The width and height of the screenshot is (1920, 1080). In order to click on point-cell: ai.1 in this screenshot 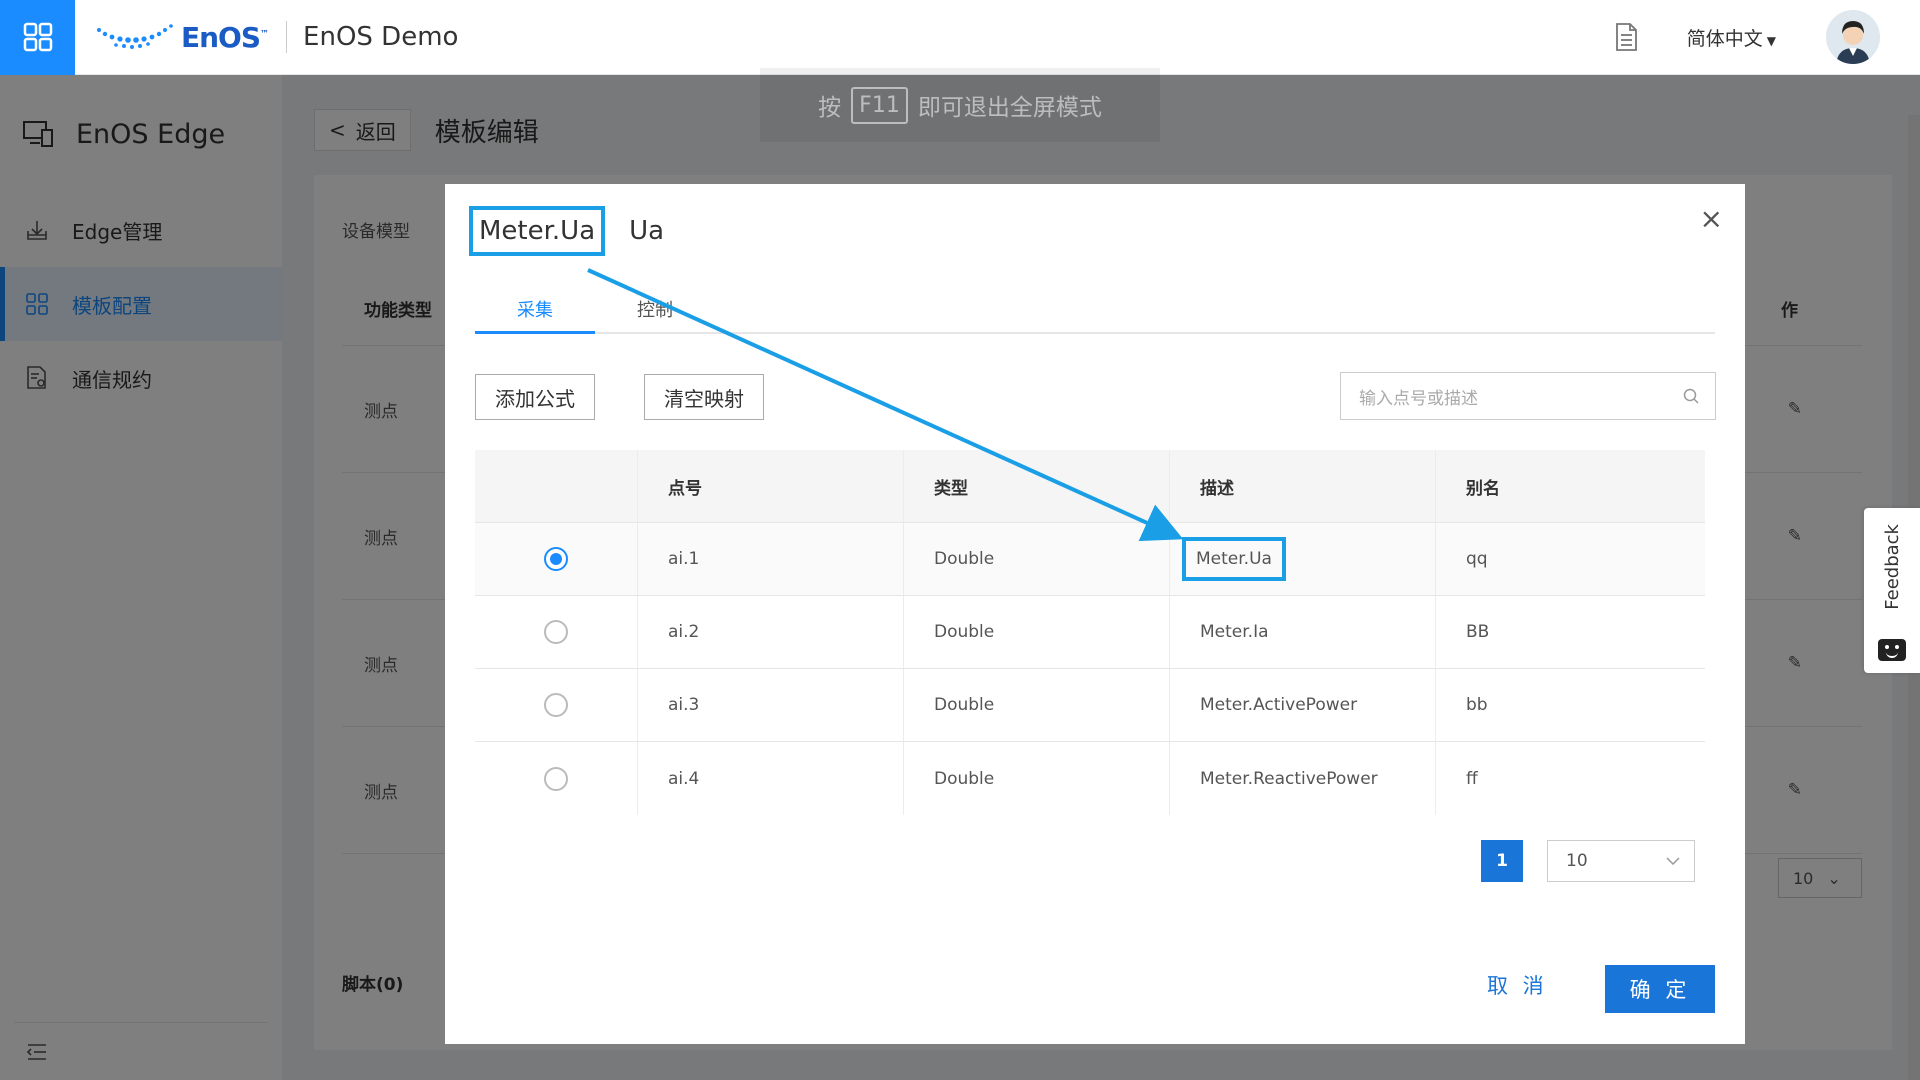, I will do `click(771, 559)`.